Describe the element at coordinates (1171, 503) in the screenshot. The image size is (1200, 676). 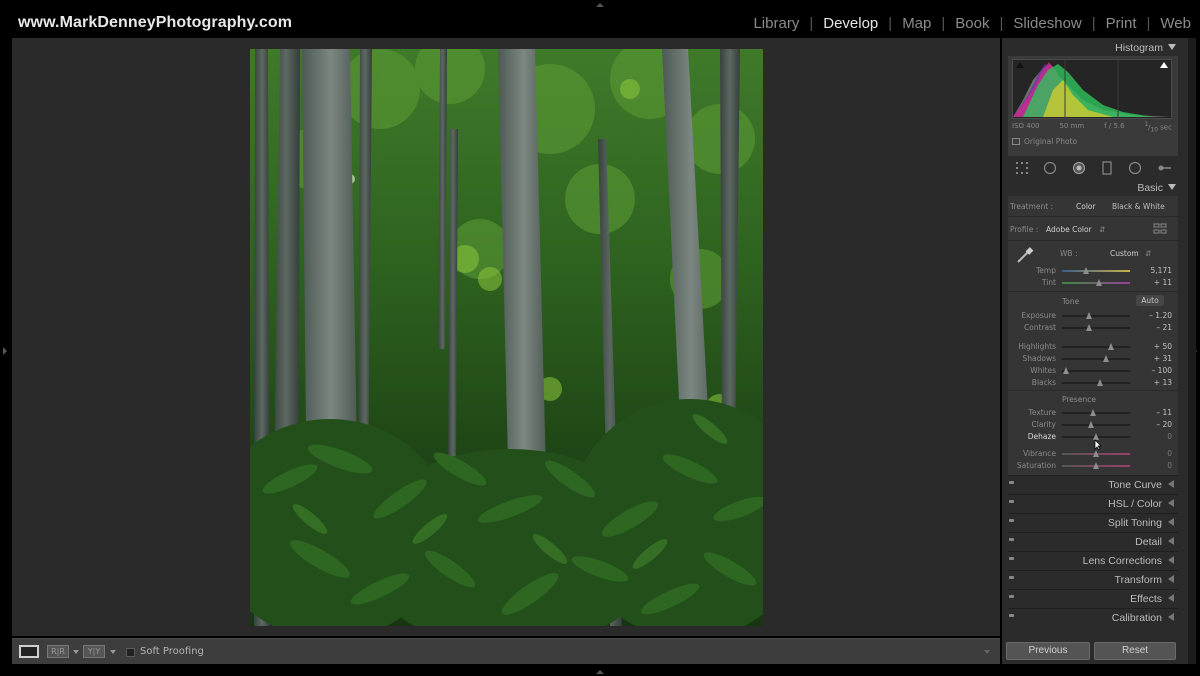
I see `expand-icon` at that location.